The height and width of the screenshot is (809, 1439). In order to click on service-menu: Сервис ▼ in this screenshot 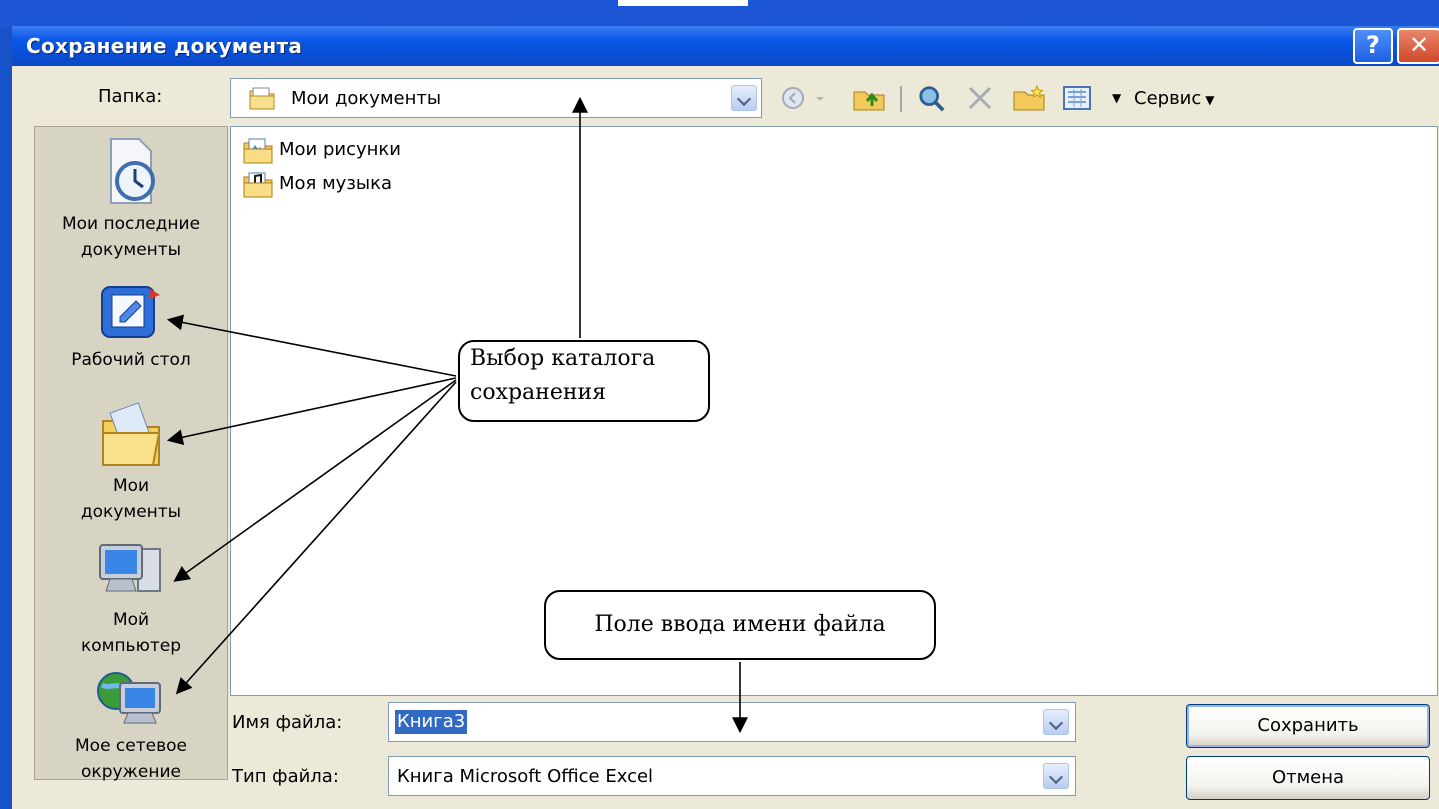, I will do `click(1174, 98)`.